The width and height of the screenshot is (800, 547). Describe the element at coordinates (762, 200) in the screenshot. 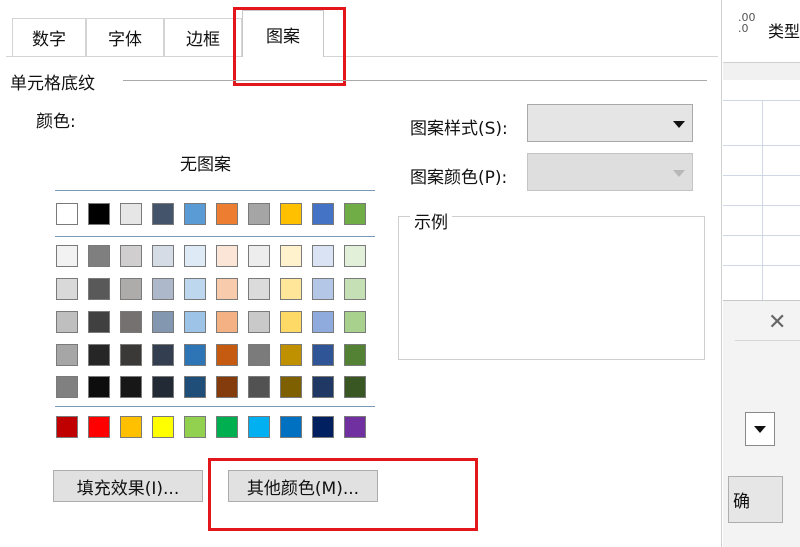

I see `grid-line` at that location.